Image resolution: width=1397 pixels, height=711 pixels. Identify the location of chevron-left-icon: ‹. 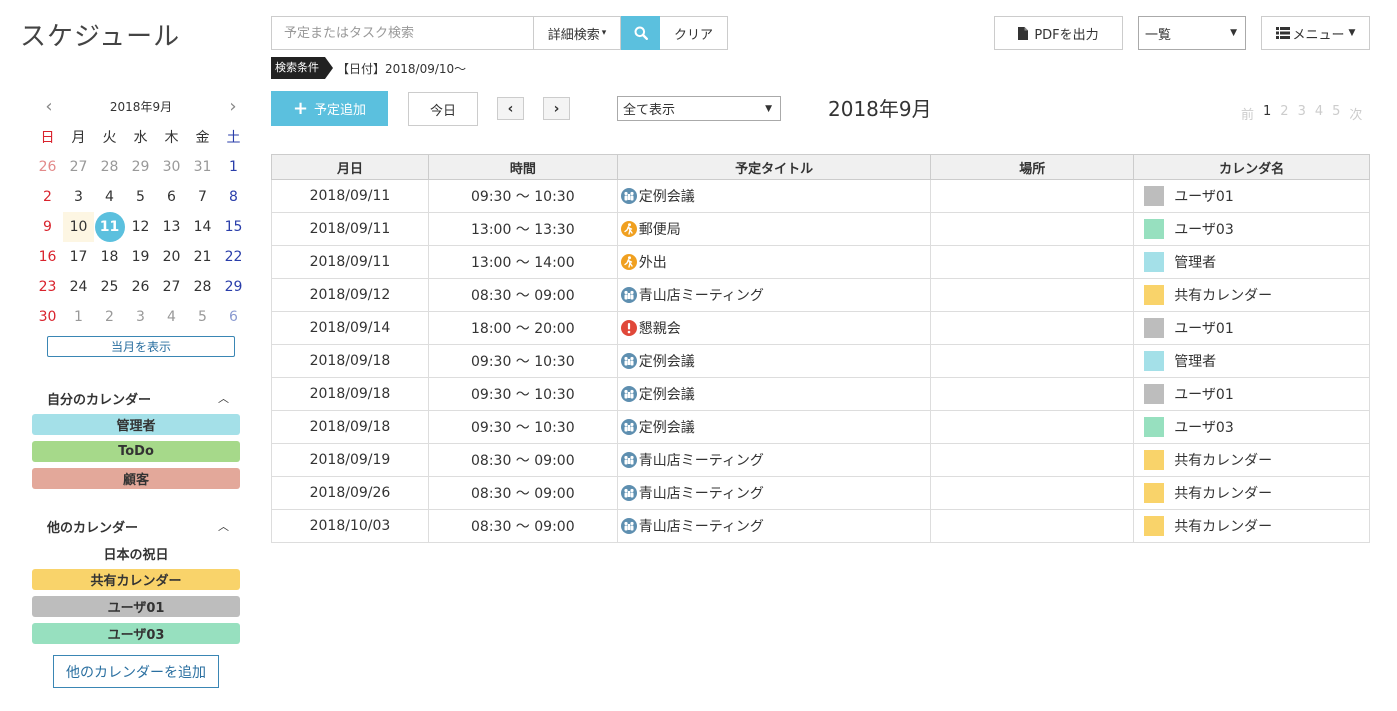
(49, 106).